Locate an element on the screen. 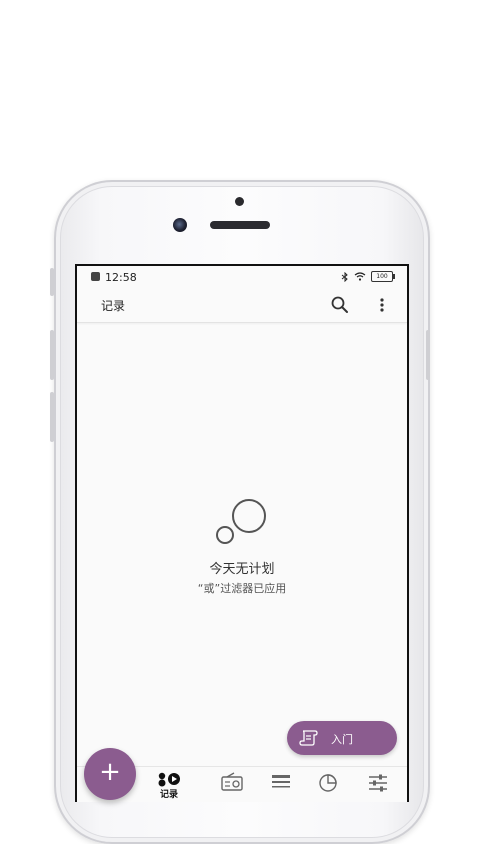 The width and height of the screenshot is (480, 844). phone-volume-down is located at coordinates (52, 417).